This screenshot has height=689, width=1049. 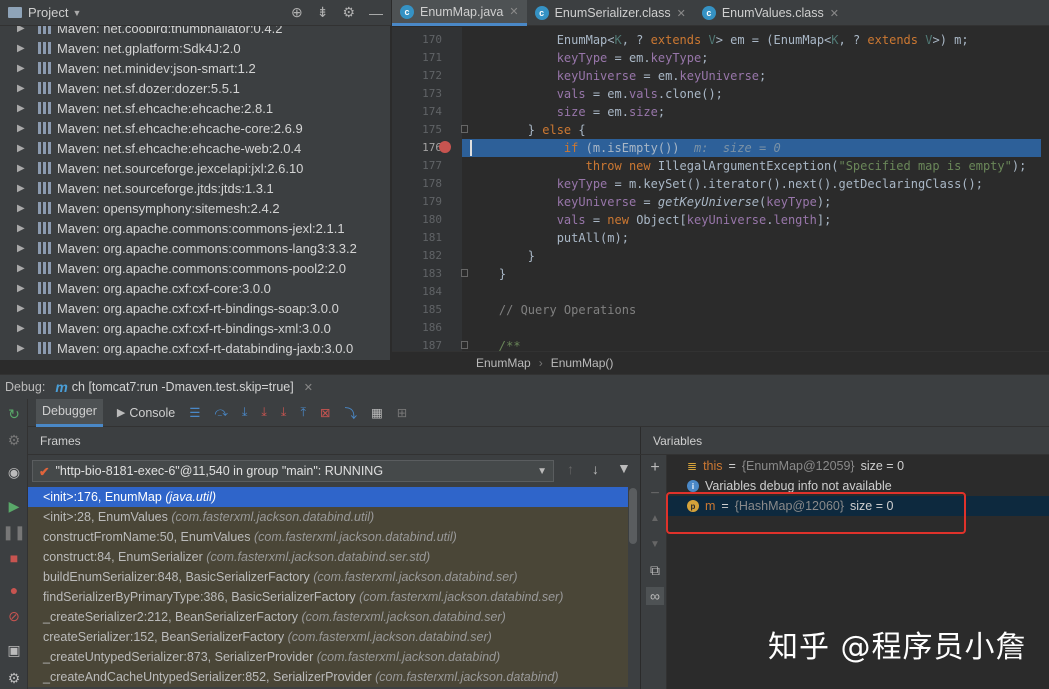 I want to click on arrow-down-icon: ↓, so click(x=595, y=469).